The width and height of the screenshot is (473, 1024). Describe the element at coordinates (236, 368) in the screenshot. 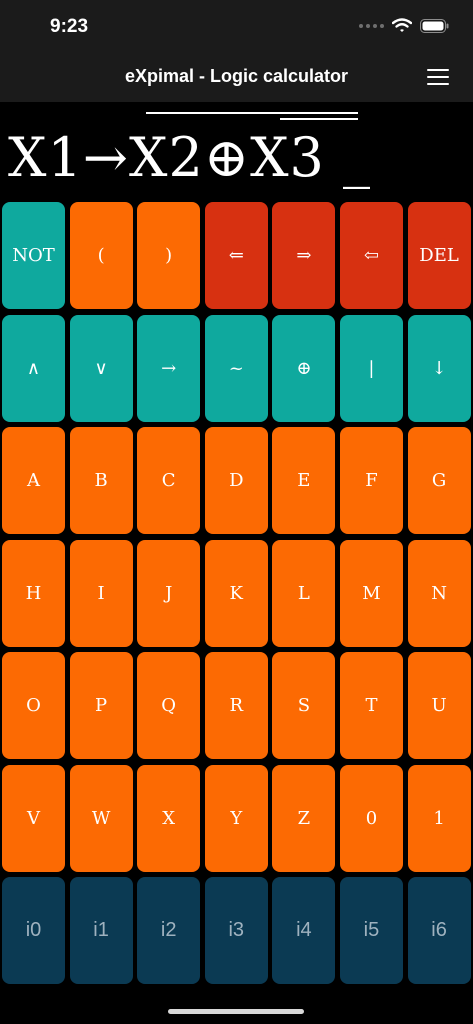

I see `key-r1-c3: ~` at that location.